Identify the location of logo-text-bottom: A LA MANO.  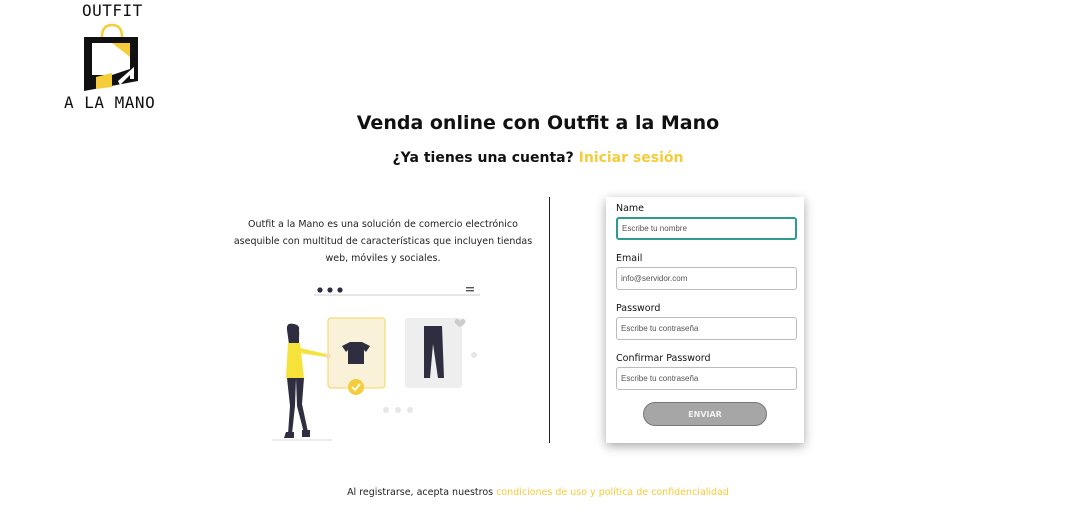
(110, 102).